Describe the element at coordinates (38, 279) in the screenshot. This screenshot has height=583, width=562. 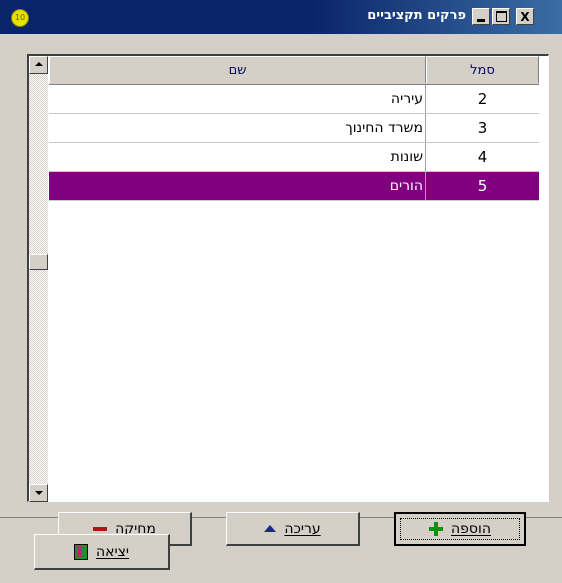
I see `vertical-scrollbar` at that location.